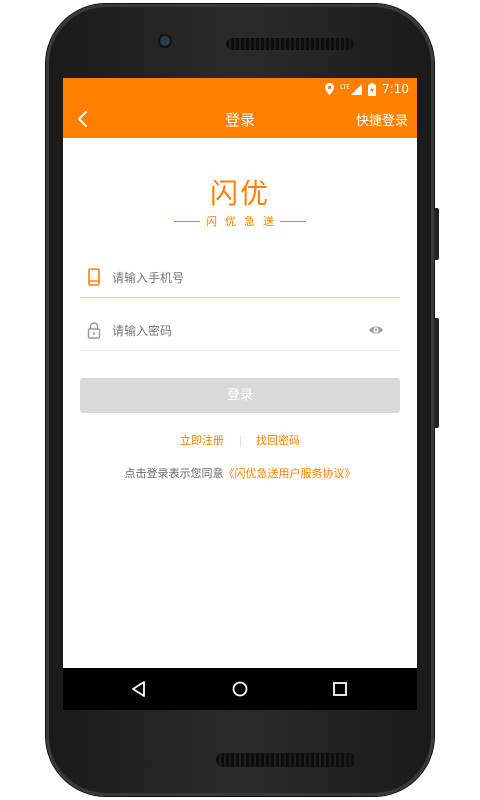 The width and height of the screenshot is (480, 800). Describe the element at coordinates (202, 440) in the screenshot. I see `register-link: 立即注册` at that location.